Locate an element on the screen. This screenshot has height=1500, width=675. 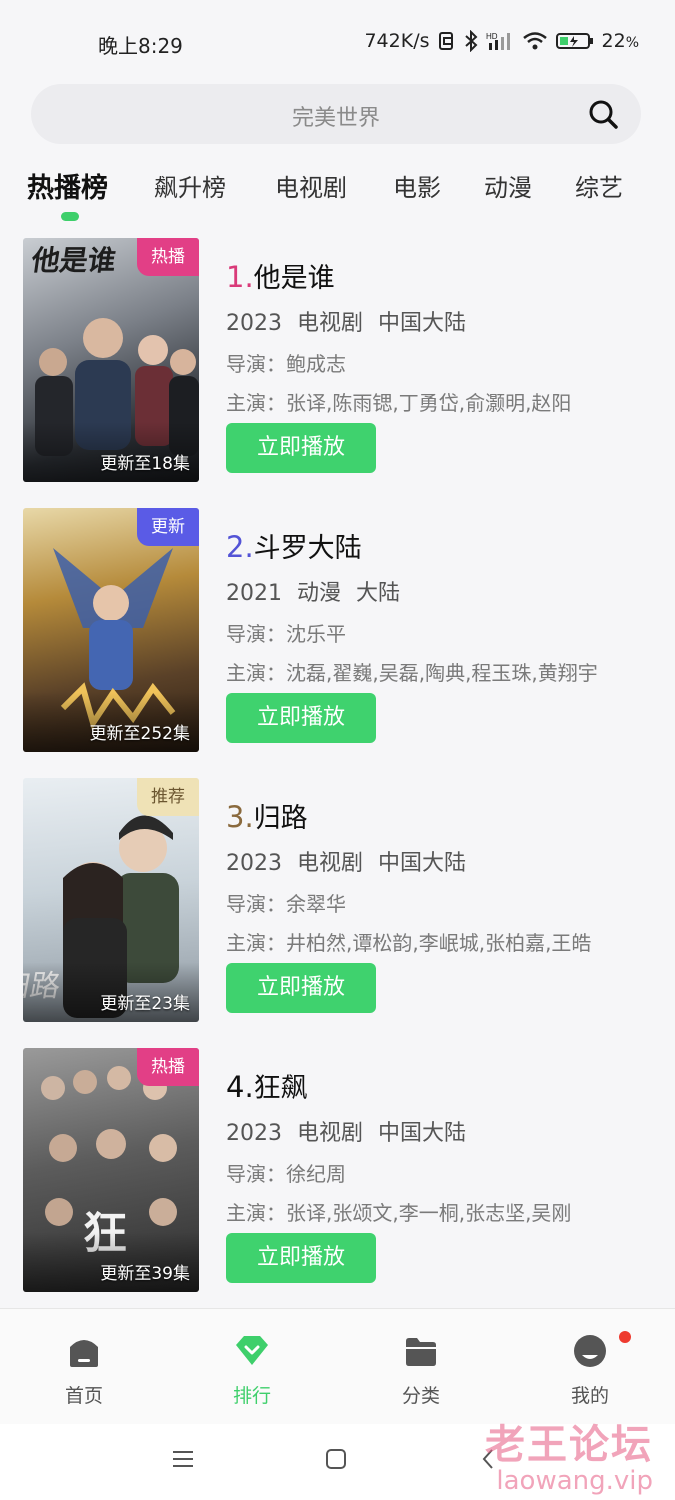
search-bar: 完美世界 is located at coordinates (336, 114).